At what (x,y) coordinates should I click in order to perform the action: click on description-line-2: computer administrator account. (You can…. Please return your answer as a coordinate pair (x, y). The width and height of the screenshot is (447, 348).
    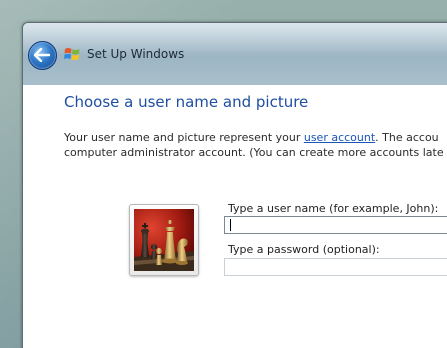
    Looking at the image, I should click on (254, 152).